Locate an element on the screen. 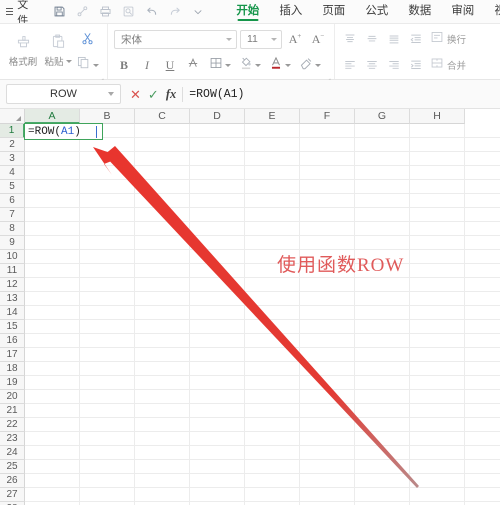 The image size is (500, 505). row-header-8: 8 is located at coordinates (12, 229).